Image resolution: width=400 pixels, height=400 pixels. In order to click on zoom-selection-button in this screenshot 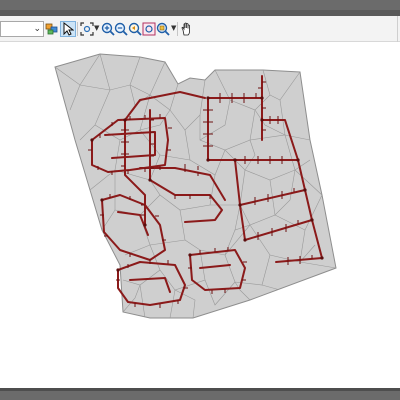, I will do `click(163, 29)`.